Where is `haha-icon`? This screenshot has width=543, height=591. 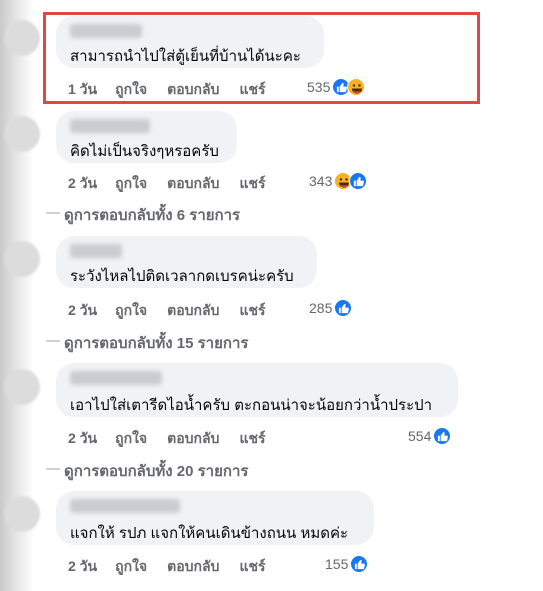 haha-icon is located at coordinates (356, 87).